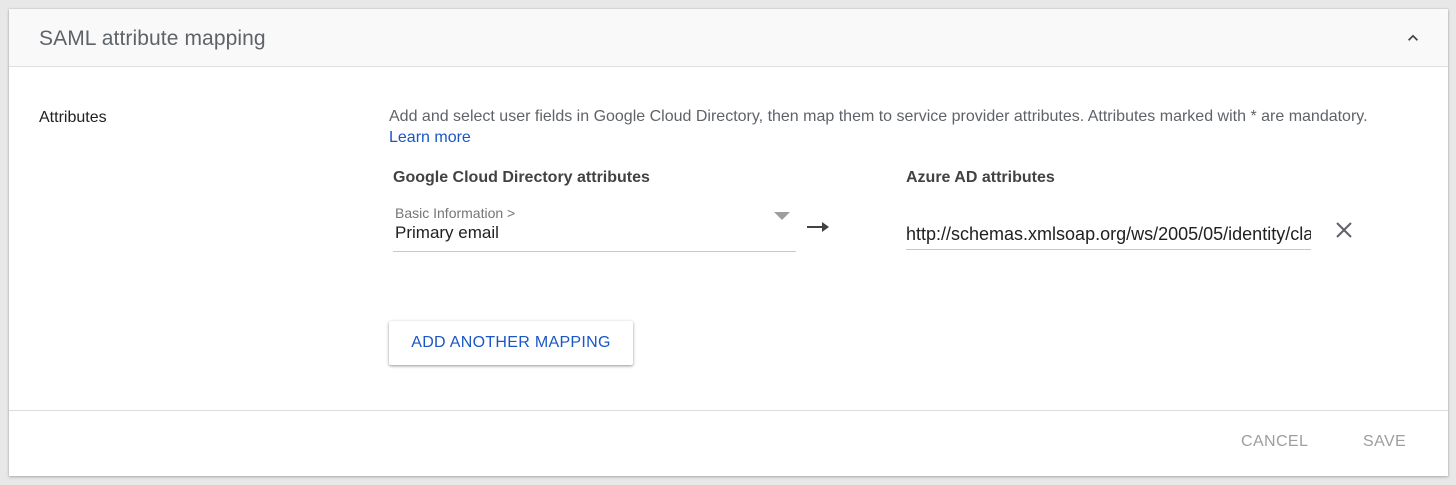 The height and width of the screenshot is (485, 1456). Describe the element at coordinates (152, 38) in the screenshot. I see `card-title: SAML attribute mapping` at that location.